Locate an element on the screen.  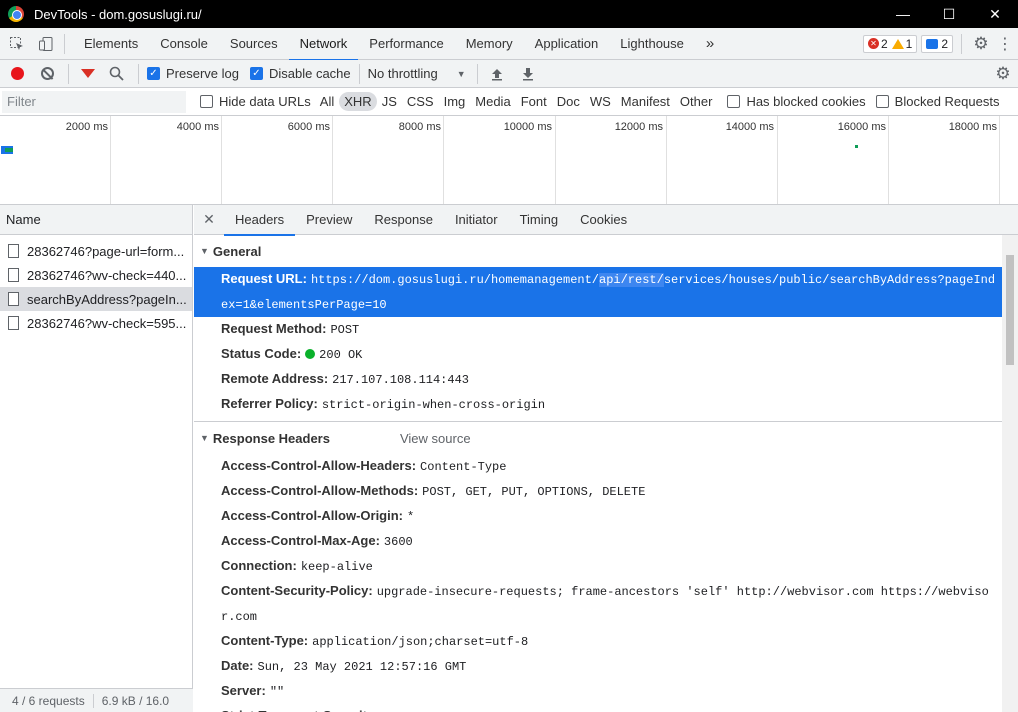
tab-cookies: Cookies is located at coordinates (603, 220).